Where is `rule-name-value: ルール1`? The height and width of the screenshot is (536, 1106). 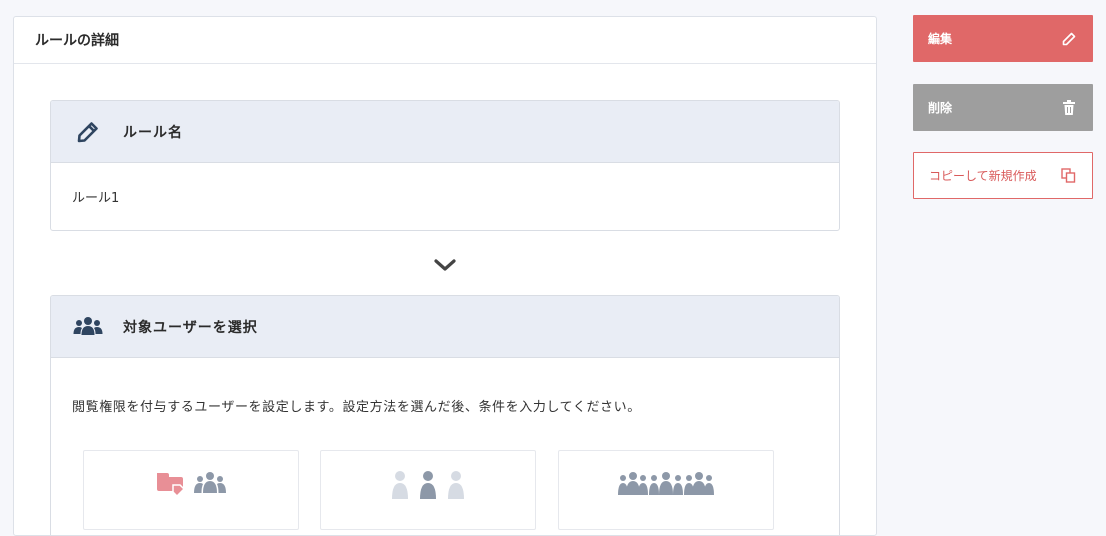 rule-name-value: ルール1 is located at coordinates (96, 198).